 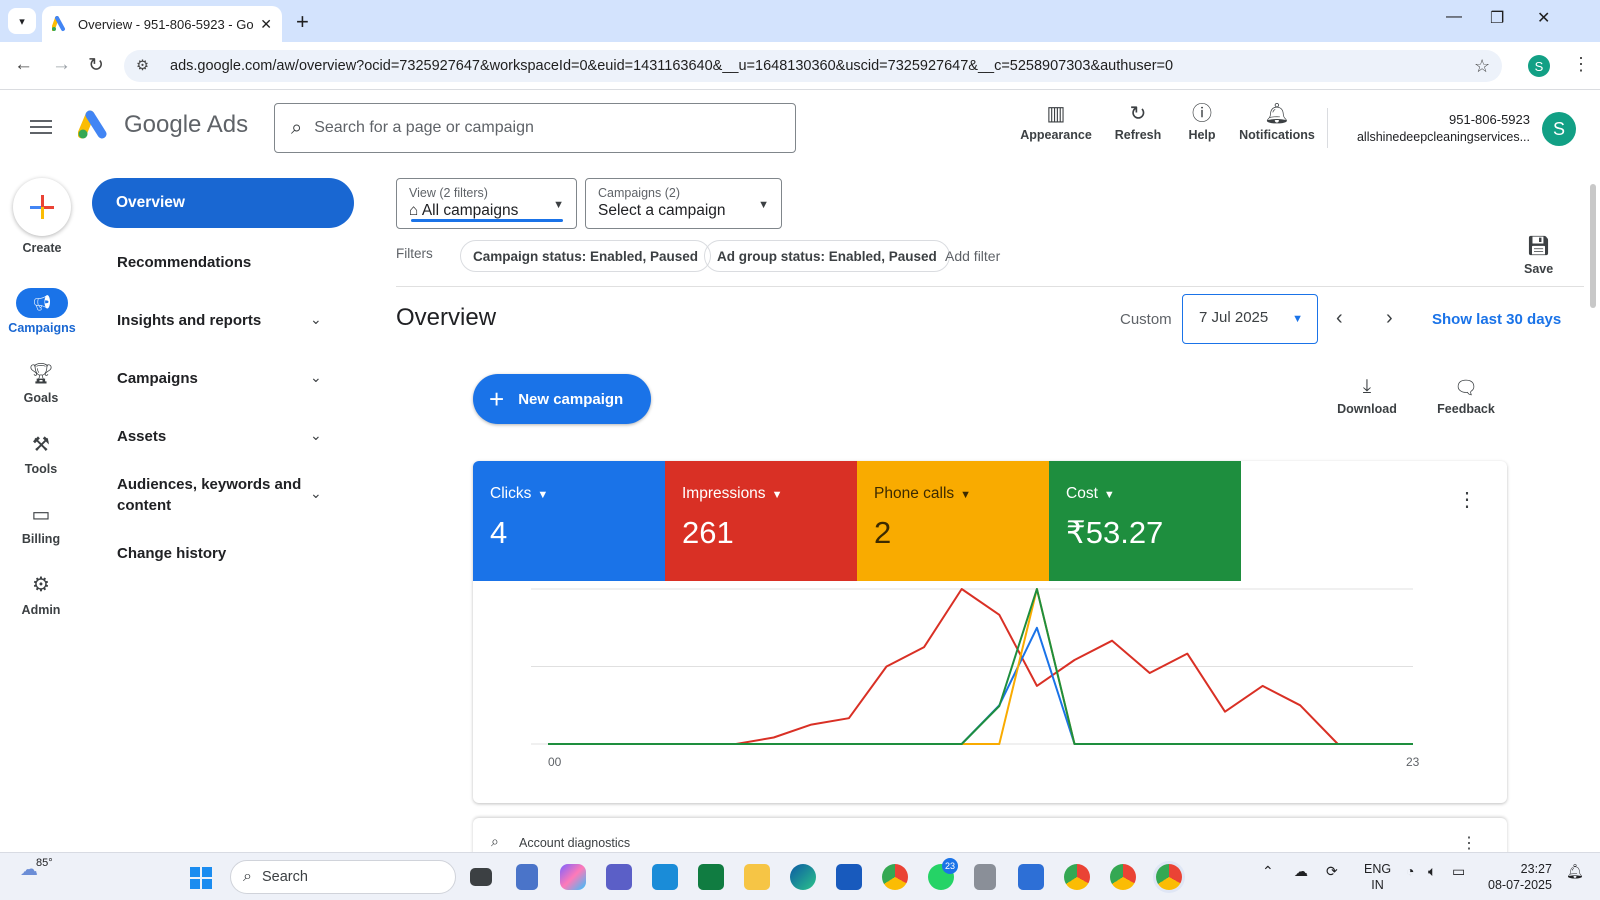 What do you see at coordinates (223, 203) in the screenshot?
I see `nav-overview: Overview` at bounding box center [223, 203].